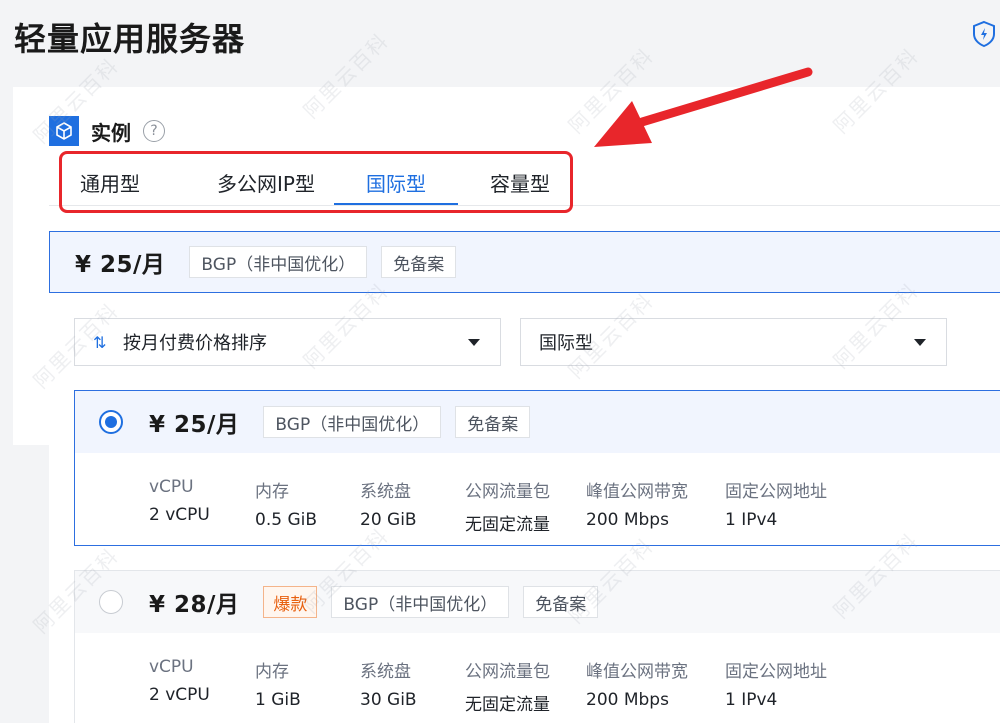 The width and height of the screenshot is (1000, 723). What do you see at coordinates (278, 700) in the screenshot?
I see `spec-value: 1 GiB` at bounding box center [278, 700].